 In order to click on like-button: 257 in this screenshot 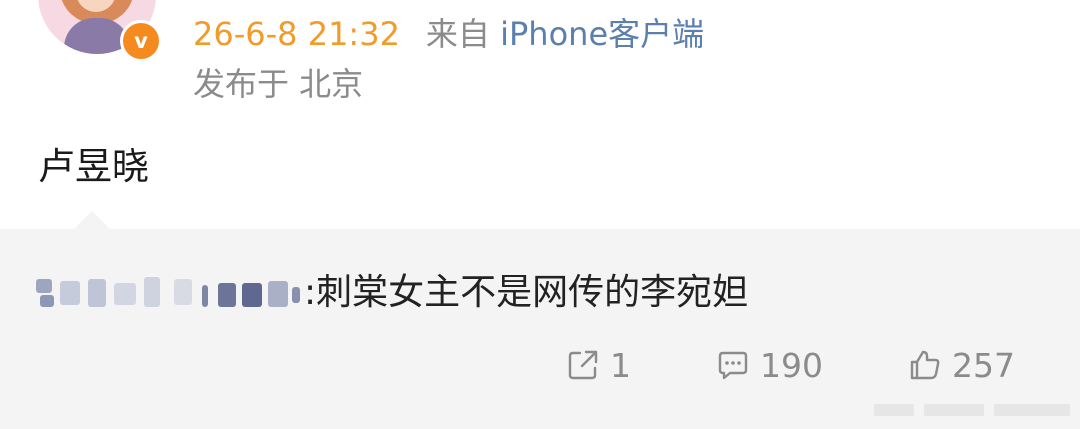, I will do `click(961, 365)`.